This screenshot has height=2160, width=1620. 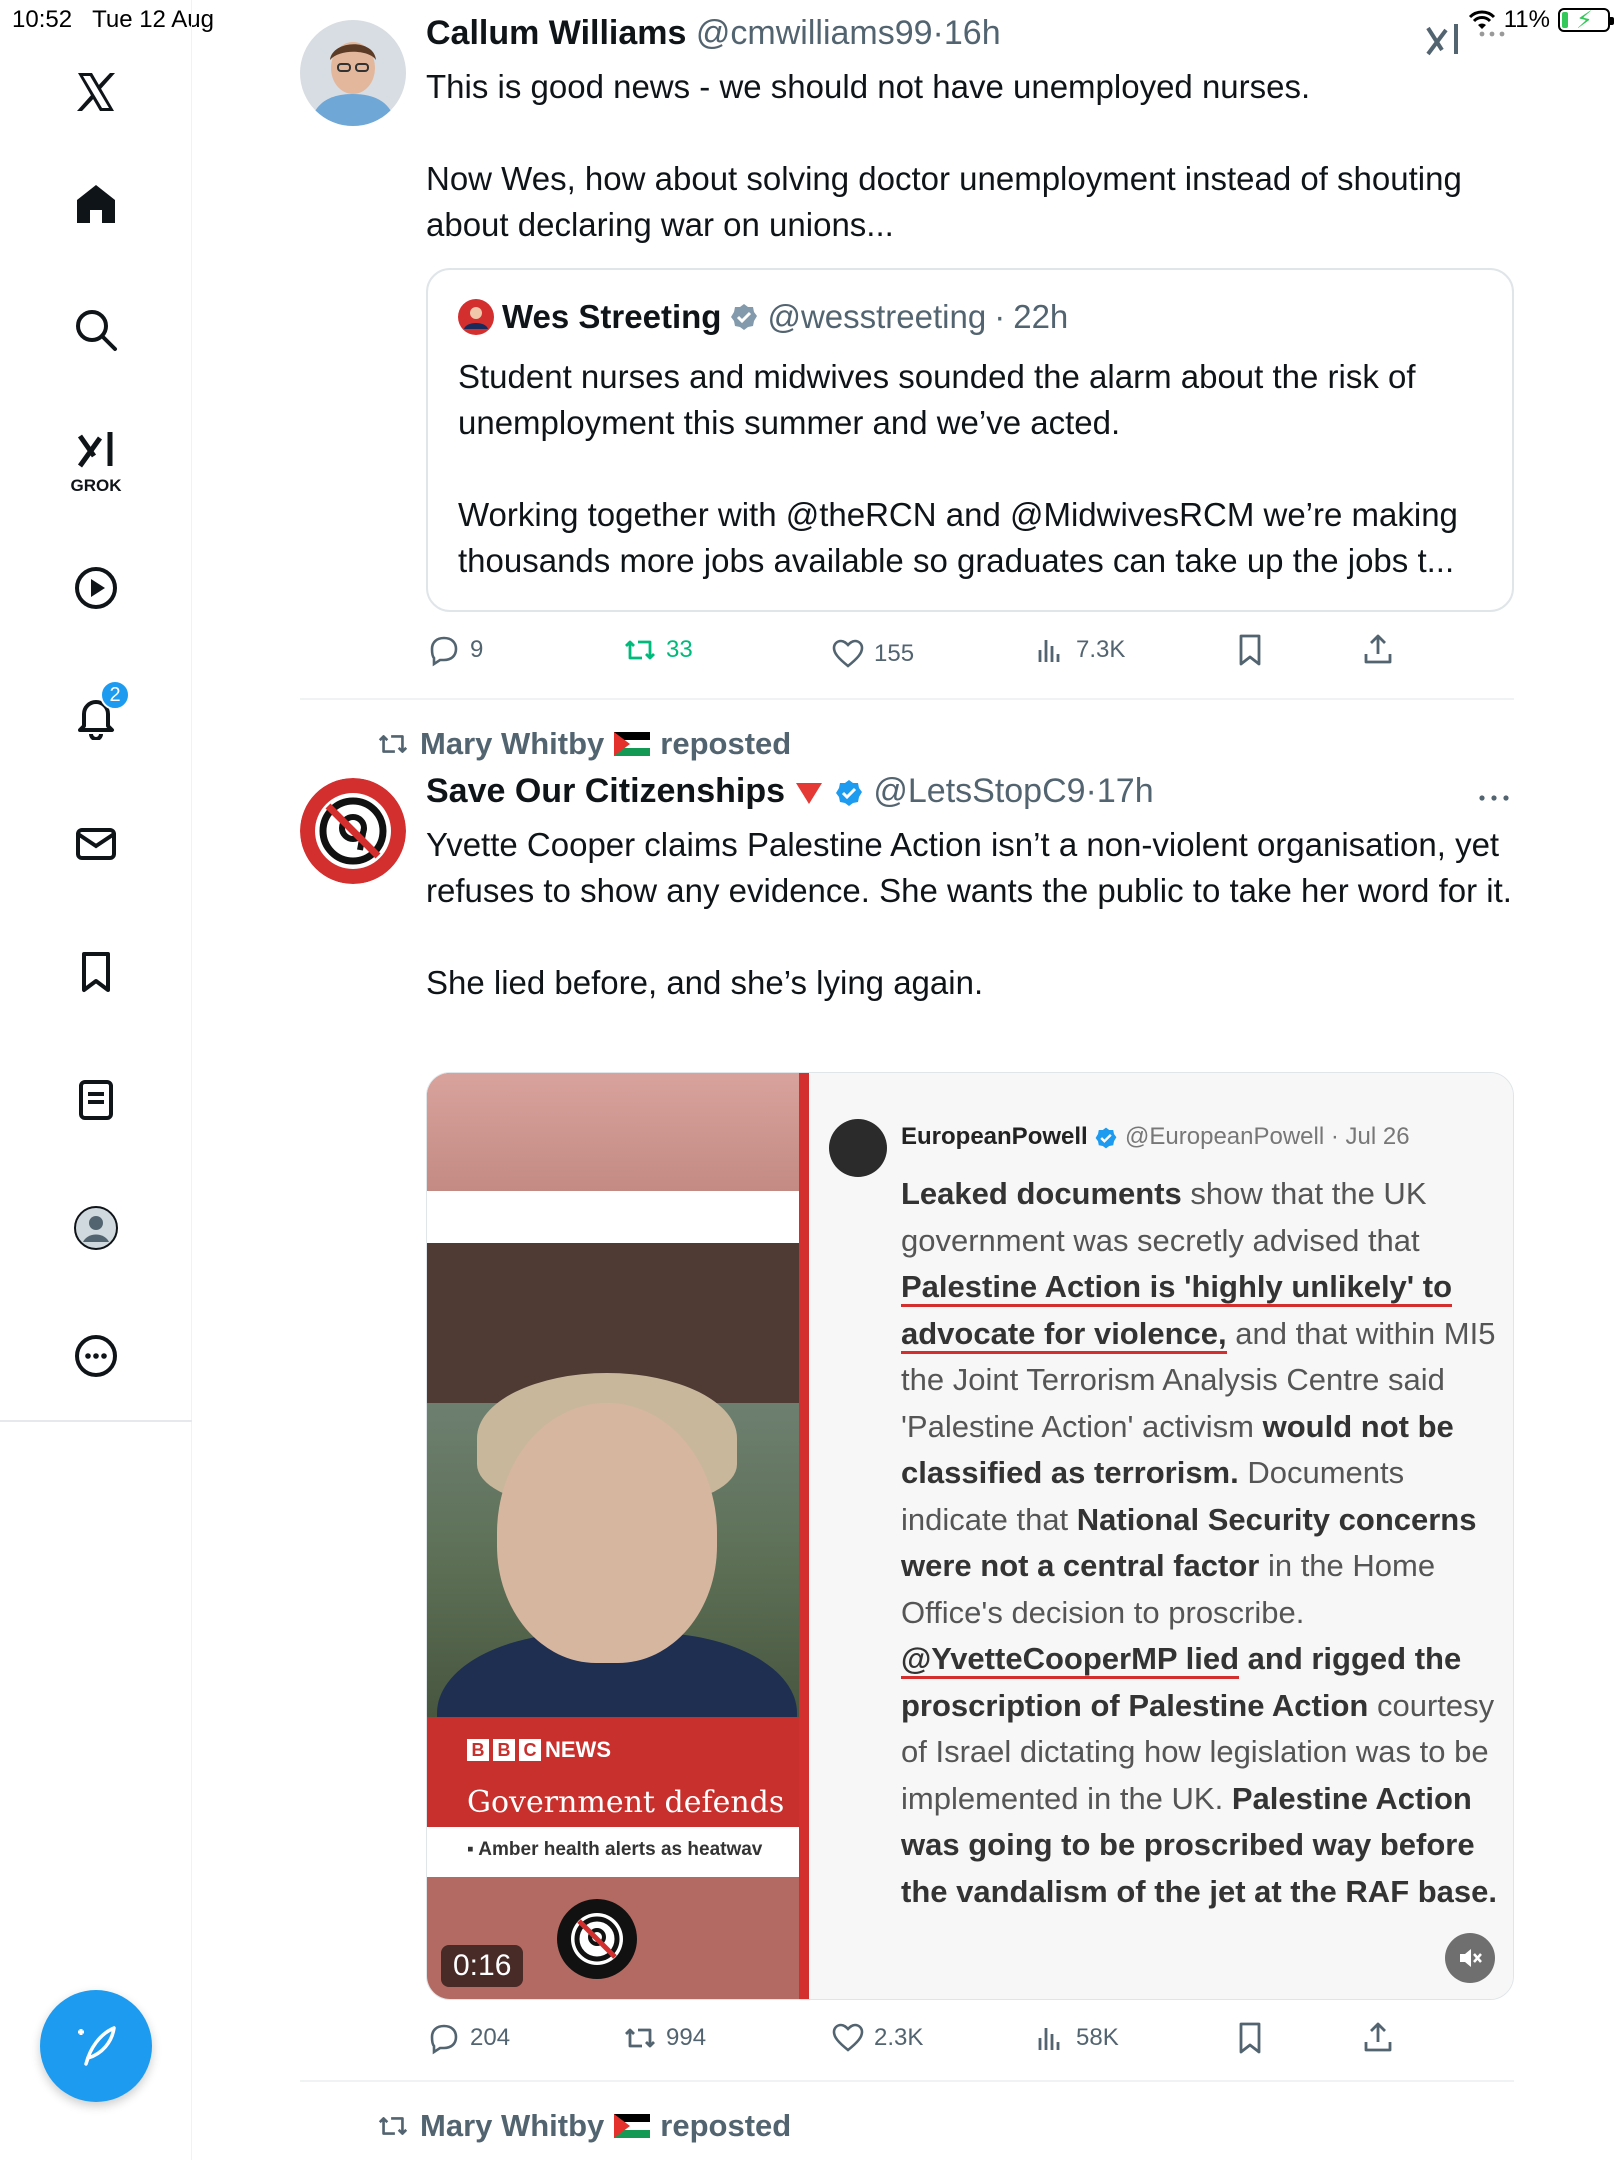 What do you see at coordinates (664, 2038) in the screenshot?
I see `repost-button: 994` at bounding box center [664, 2038].